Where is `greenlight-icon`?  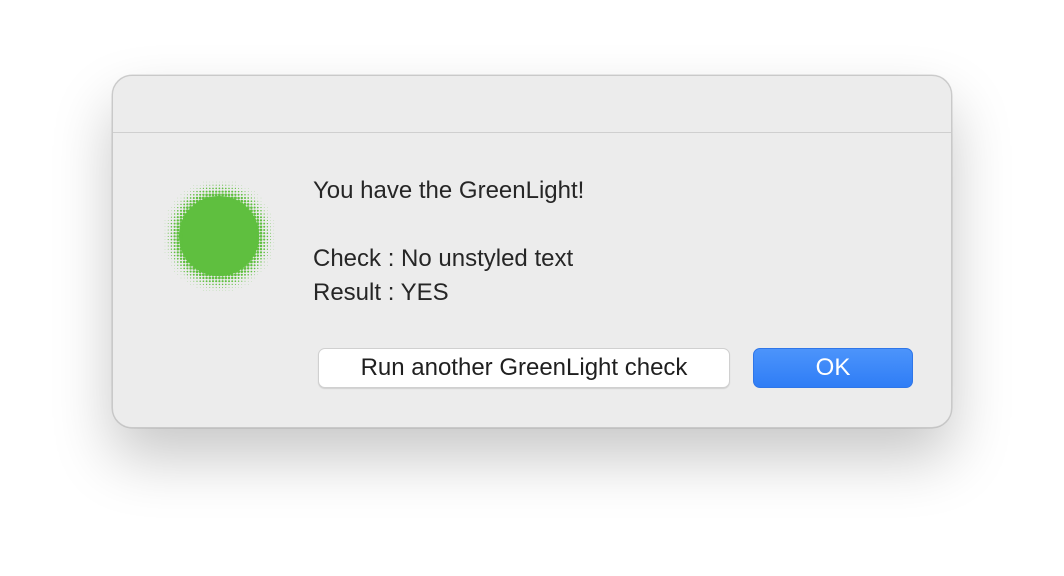 greenlight-icon is located at coordinates (219, 236).